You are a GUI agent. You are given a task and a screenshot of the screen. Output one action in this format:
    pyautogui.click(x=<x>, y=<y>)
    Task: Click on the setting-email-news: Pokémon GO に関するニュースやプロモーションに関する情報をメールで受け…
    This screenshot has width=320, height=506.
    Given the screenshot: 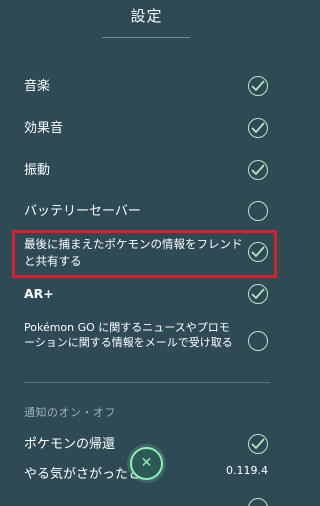 What is the action you would take?
    pyautogui.click(x=146, y=344)
    